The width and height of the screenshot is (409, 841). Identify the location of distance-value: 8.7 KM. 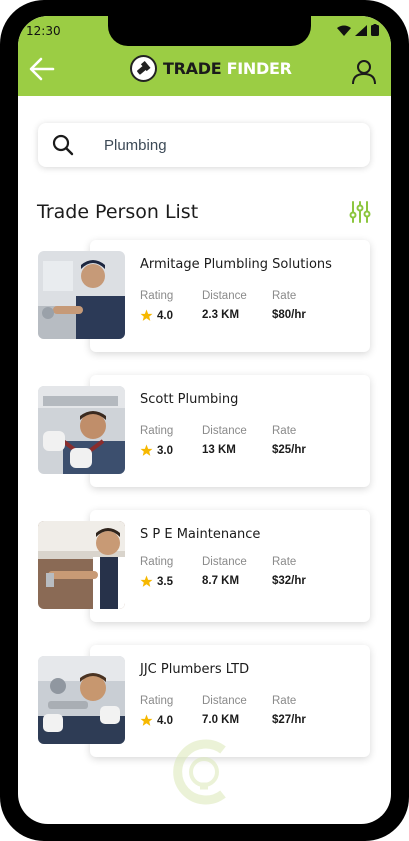
(221, 581).